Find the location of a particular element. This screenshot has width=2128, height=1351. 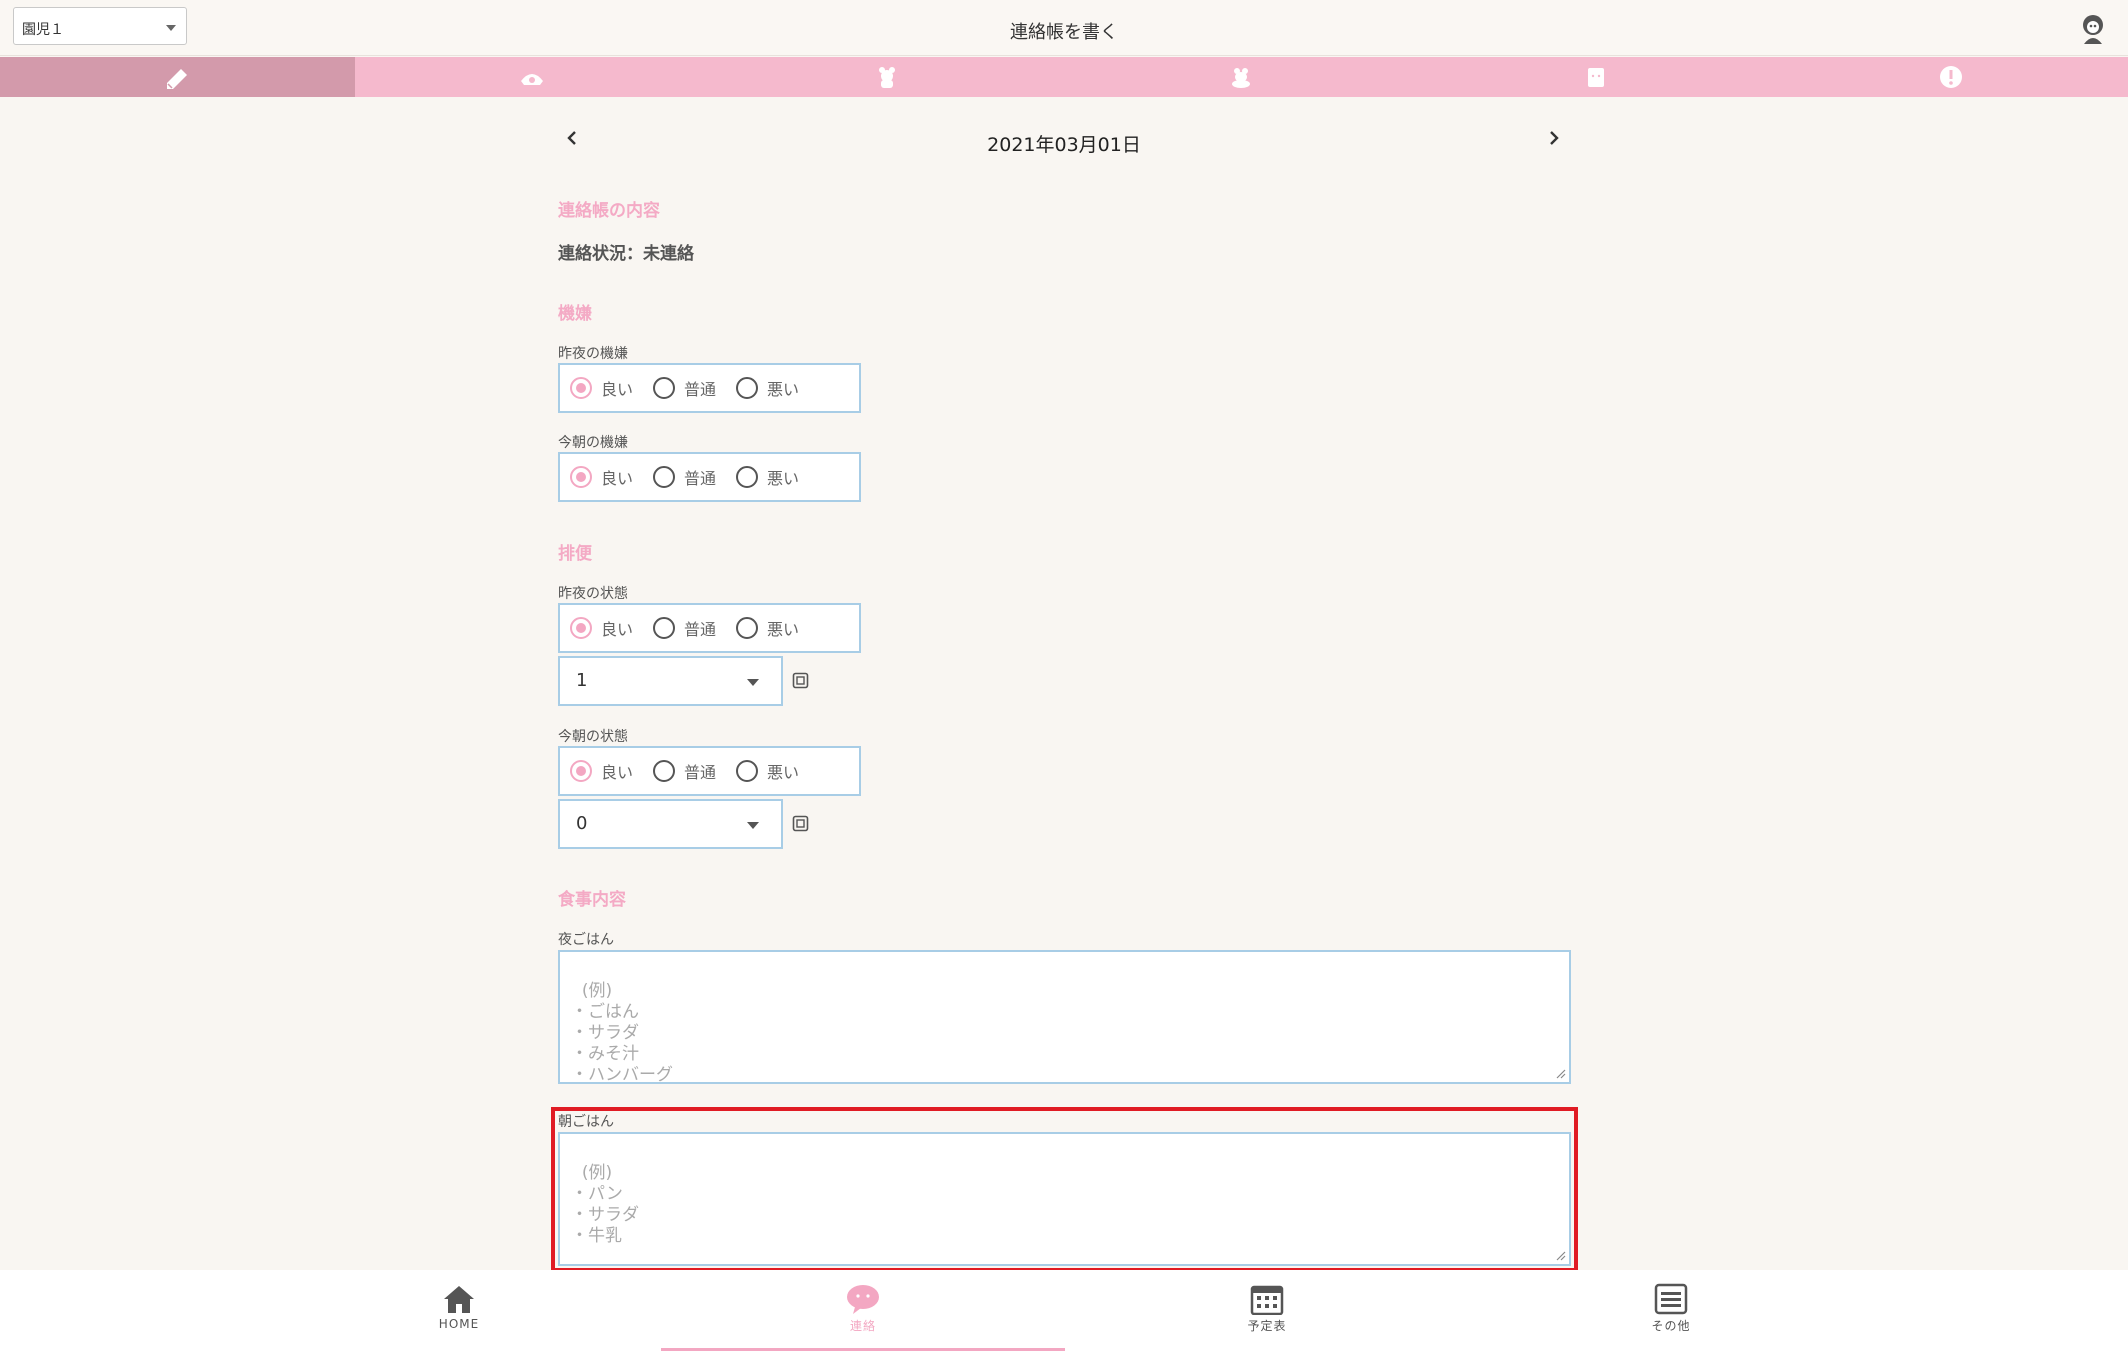

section-title-meal: 食事内容 is located at coordinates (592, 900).